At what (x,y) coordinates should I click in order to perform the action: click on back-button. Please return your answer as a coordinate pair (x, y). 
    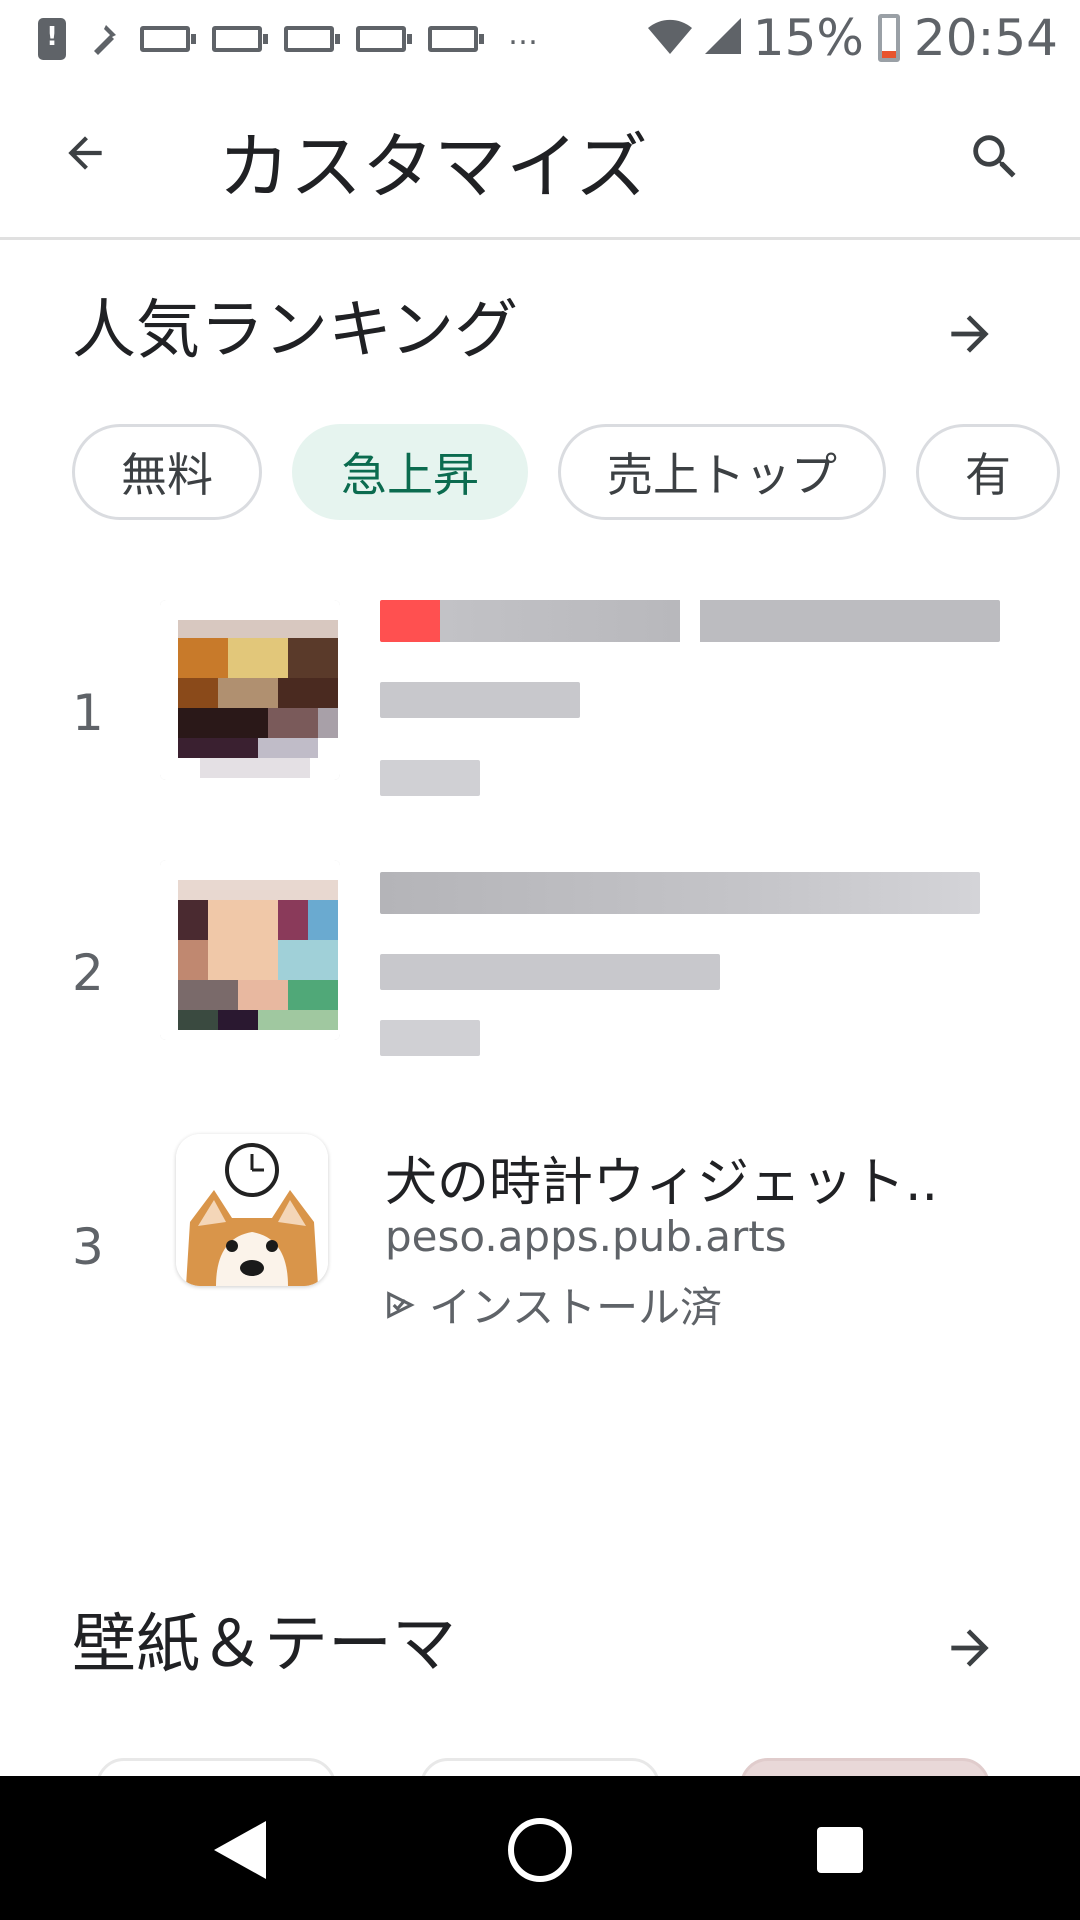
    Looking at the image, I should click on (85, 153).